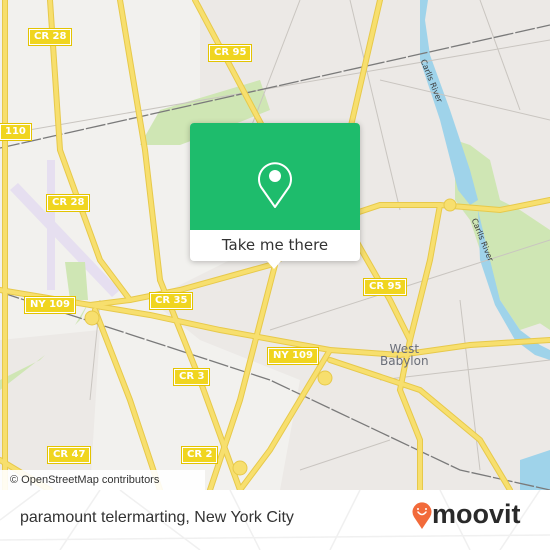  I want to click on place-label-west-babylon: West Babylon, so click(404, 355).